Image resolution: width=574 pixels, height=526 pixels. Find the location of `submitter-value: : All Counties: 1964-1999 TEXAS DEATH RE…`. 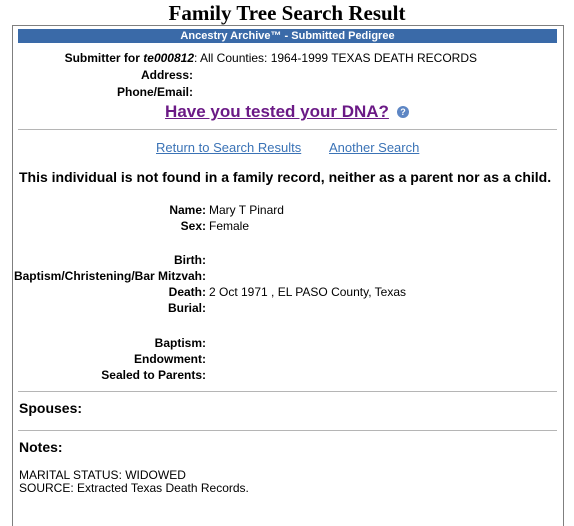

submitter-value: : All Counties: 1964-1999 TEXAS DEATH RE… is located at coordinates (336, 58).